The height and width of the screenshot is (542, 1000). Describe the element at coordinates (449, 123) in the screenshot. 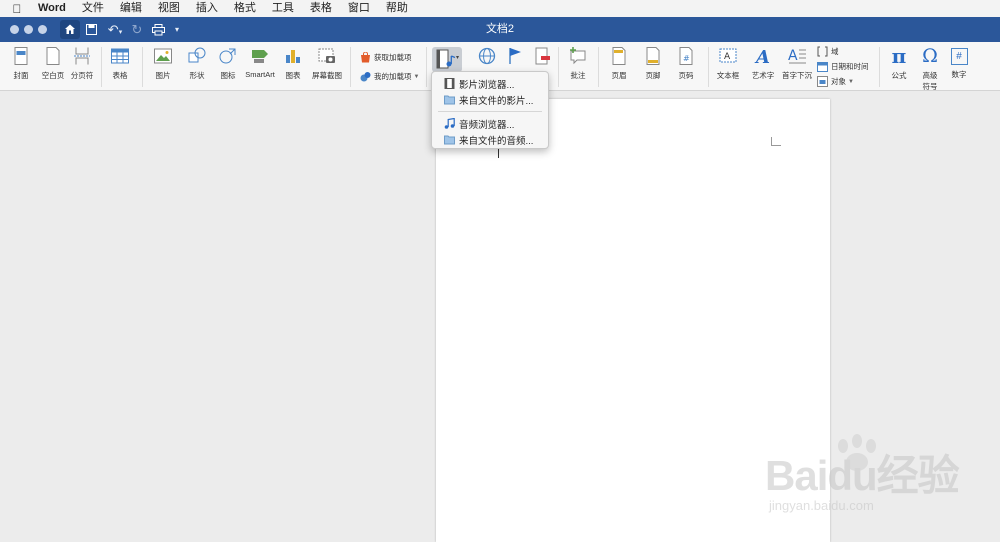

I see `music-note-icon` at that location.